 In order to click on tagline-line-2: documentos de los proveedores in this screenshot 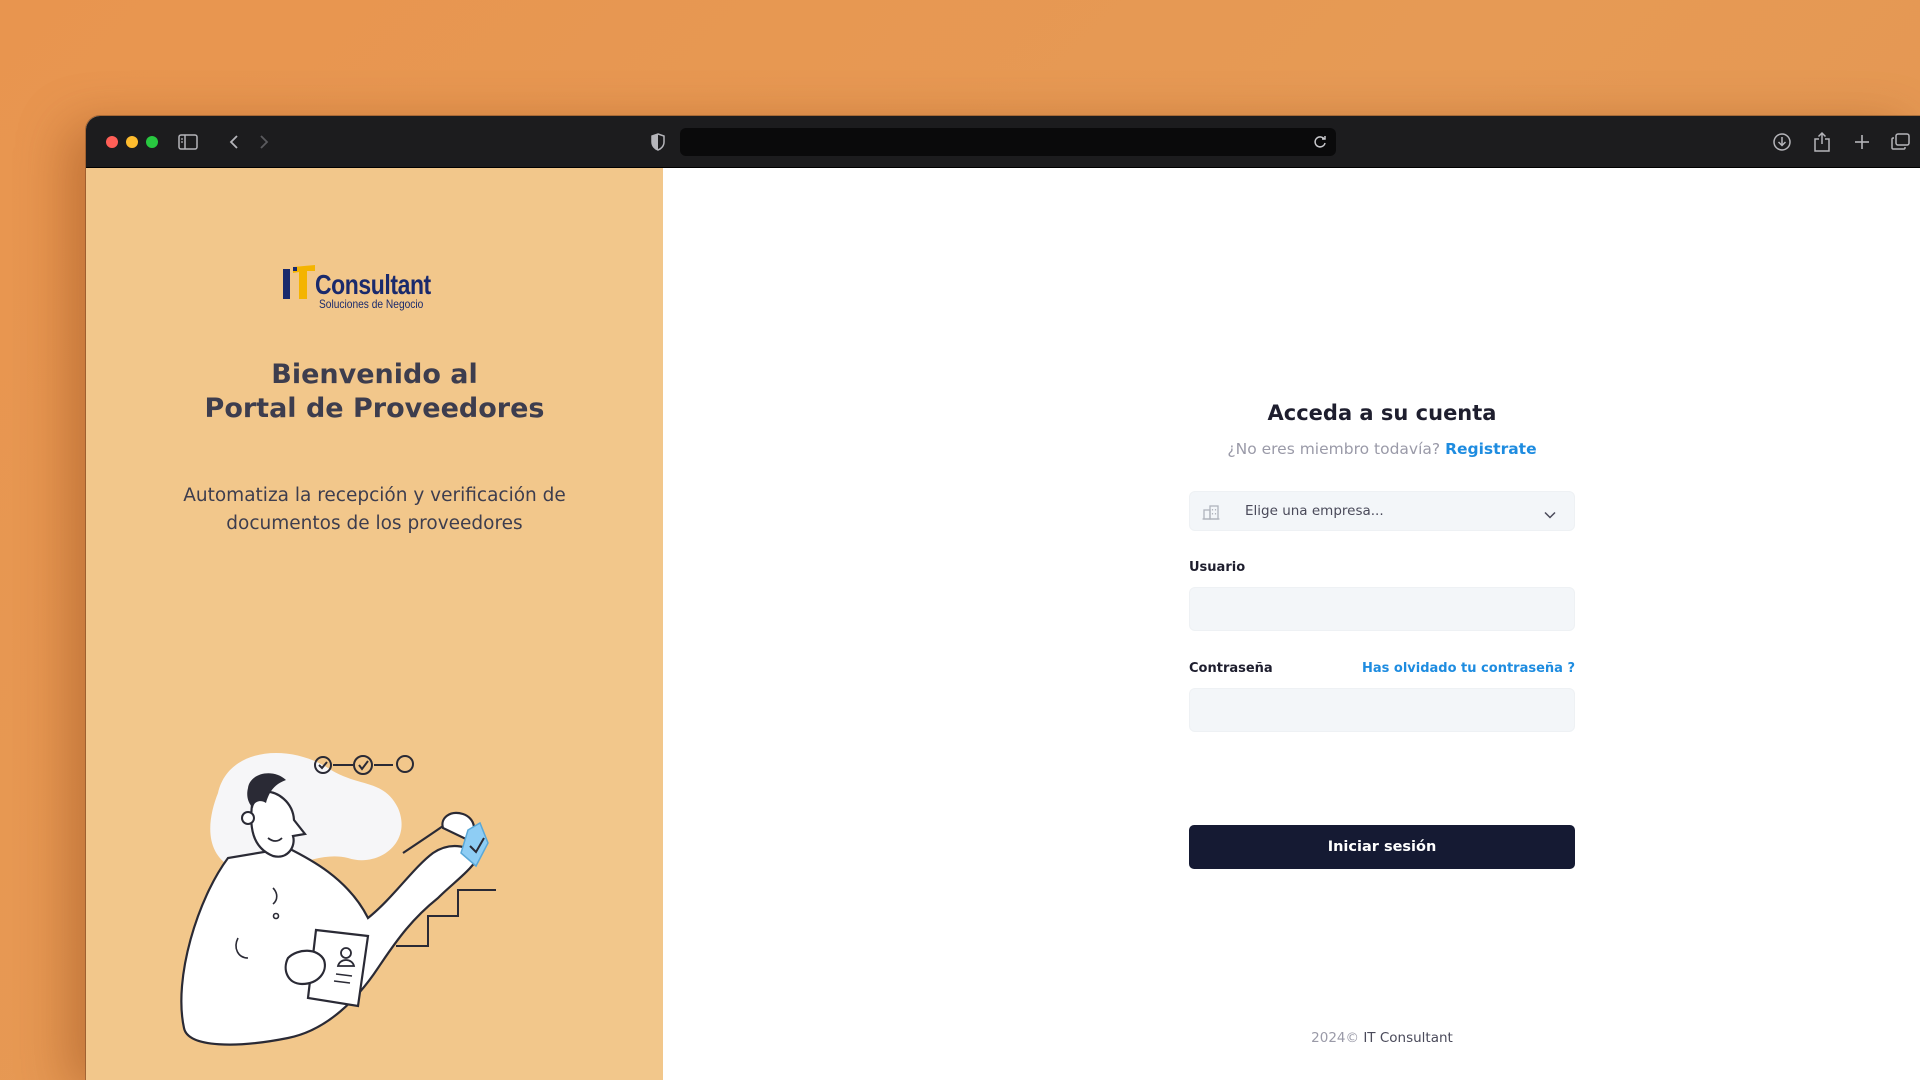, I will do `click(374, 523)`.